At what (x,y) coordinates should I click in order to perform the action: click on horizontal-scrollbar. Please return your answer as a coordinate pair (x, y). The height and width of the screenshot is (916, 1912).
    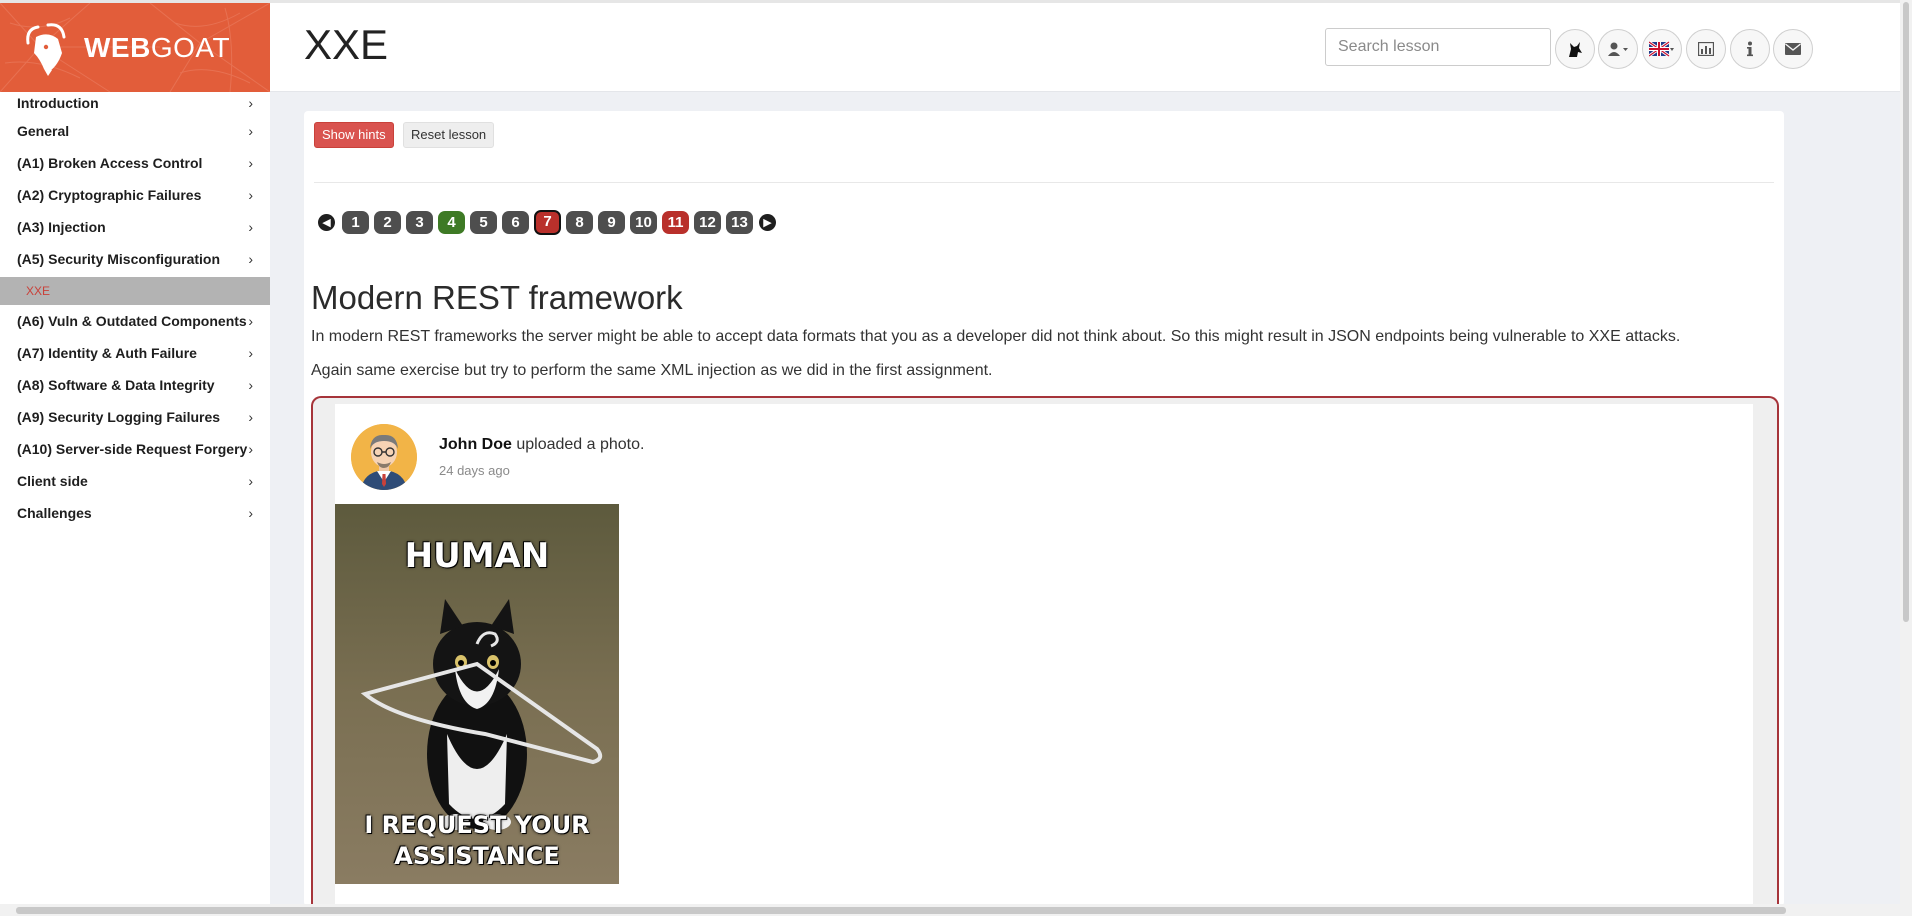
    Looking at the image, I should click on (956, 910).